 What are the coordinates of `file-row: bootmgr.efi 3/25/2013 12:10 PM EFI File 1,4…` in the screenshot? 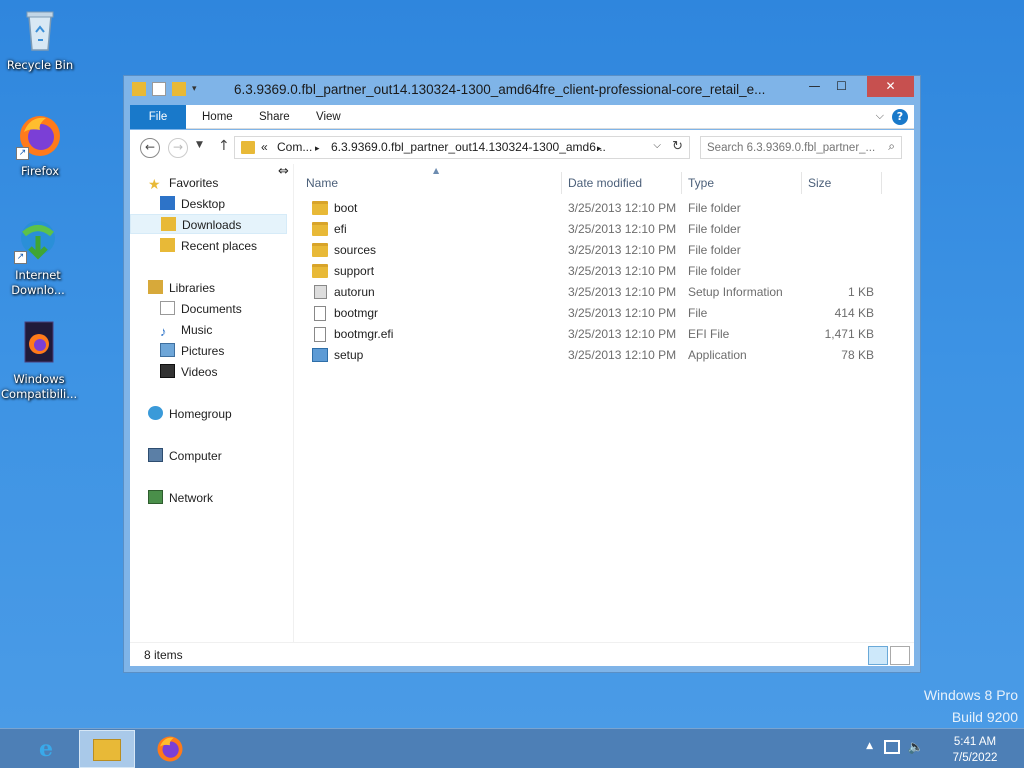 It's located at (607, 334).